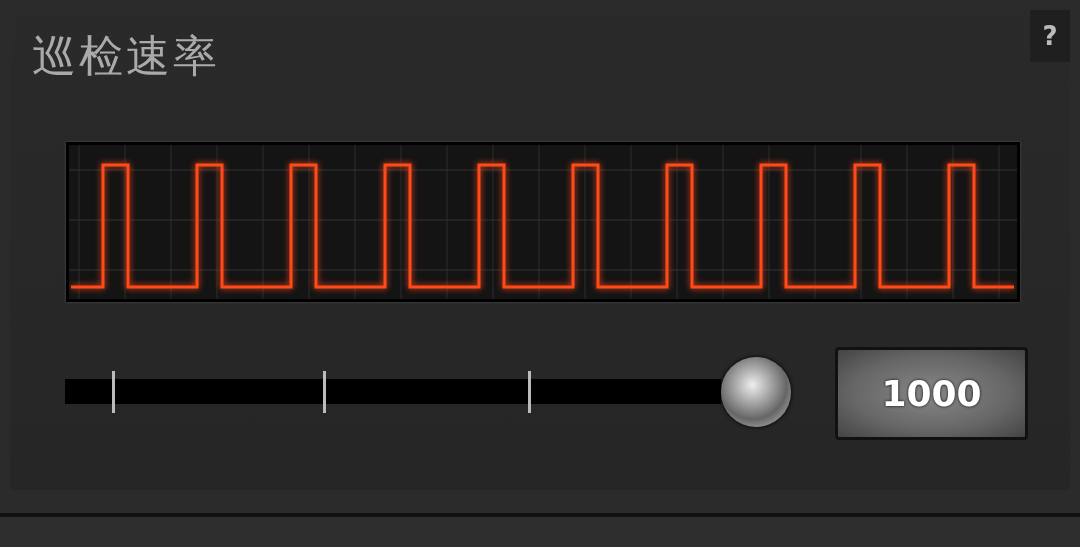  What do you see at coordinates (931, 393) in the screenshot?
I see `value-display: 1000` at bounding box center [931, 393].